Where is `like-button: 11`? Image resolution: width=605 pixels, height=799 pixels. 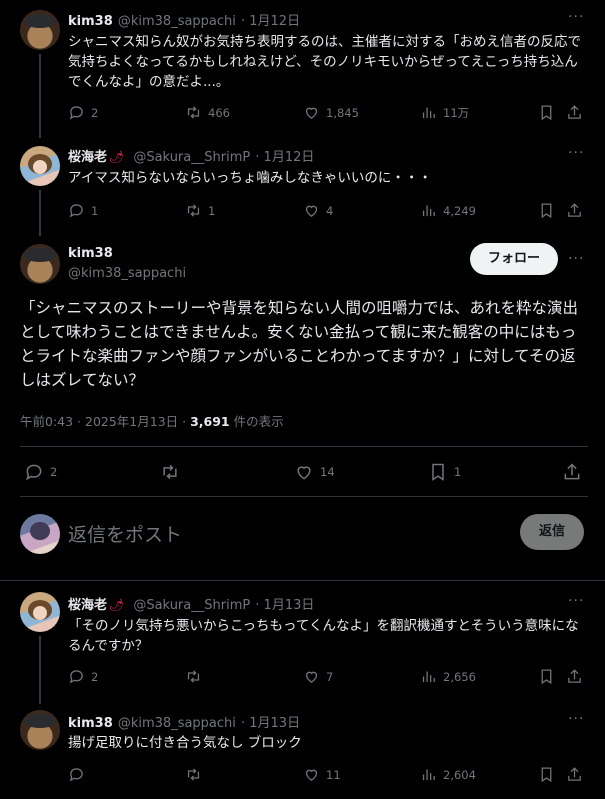 like-button: 11 is located at coordinates (322, 774).